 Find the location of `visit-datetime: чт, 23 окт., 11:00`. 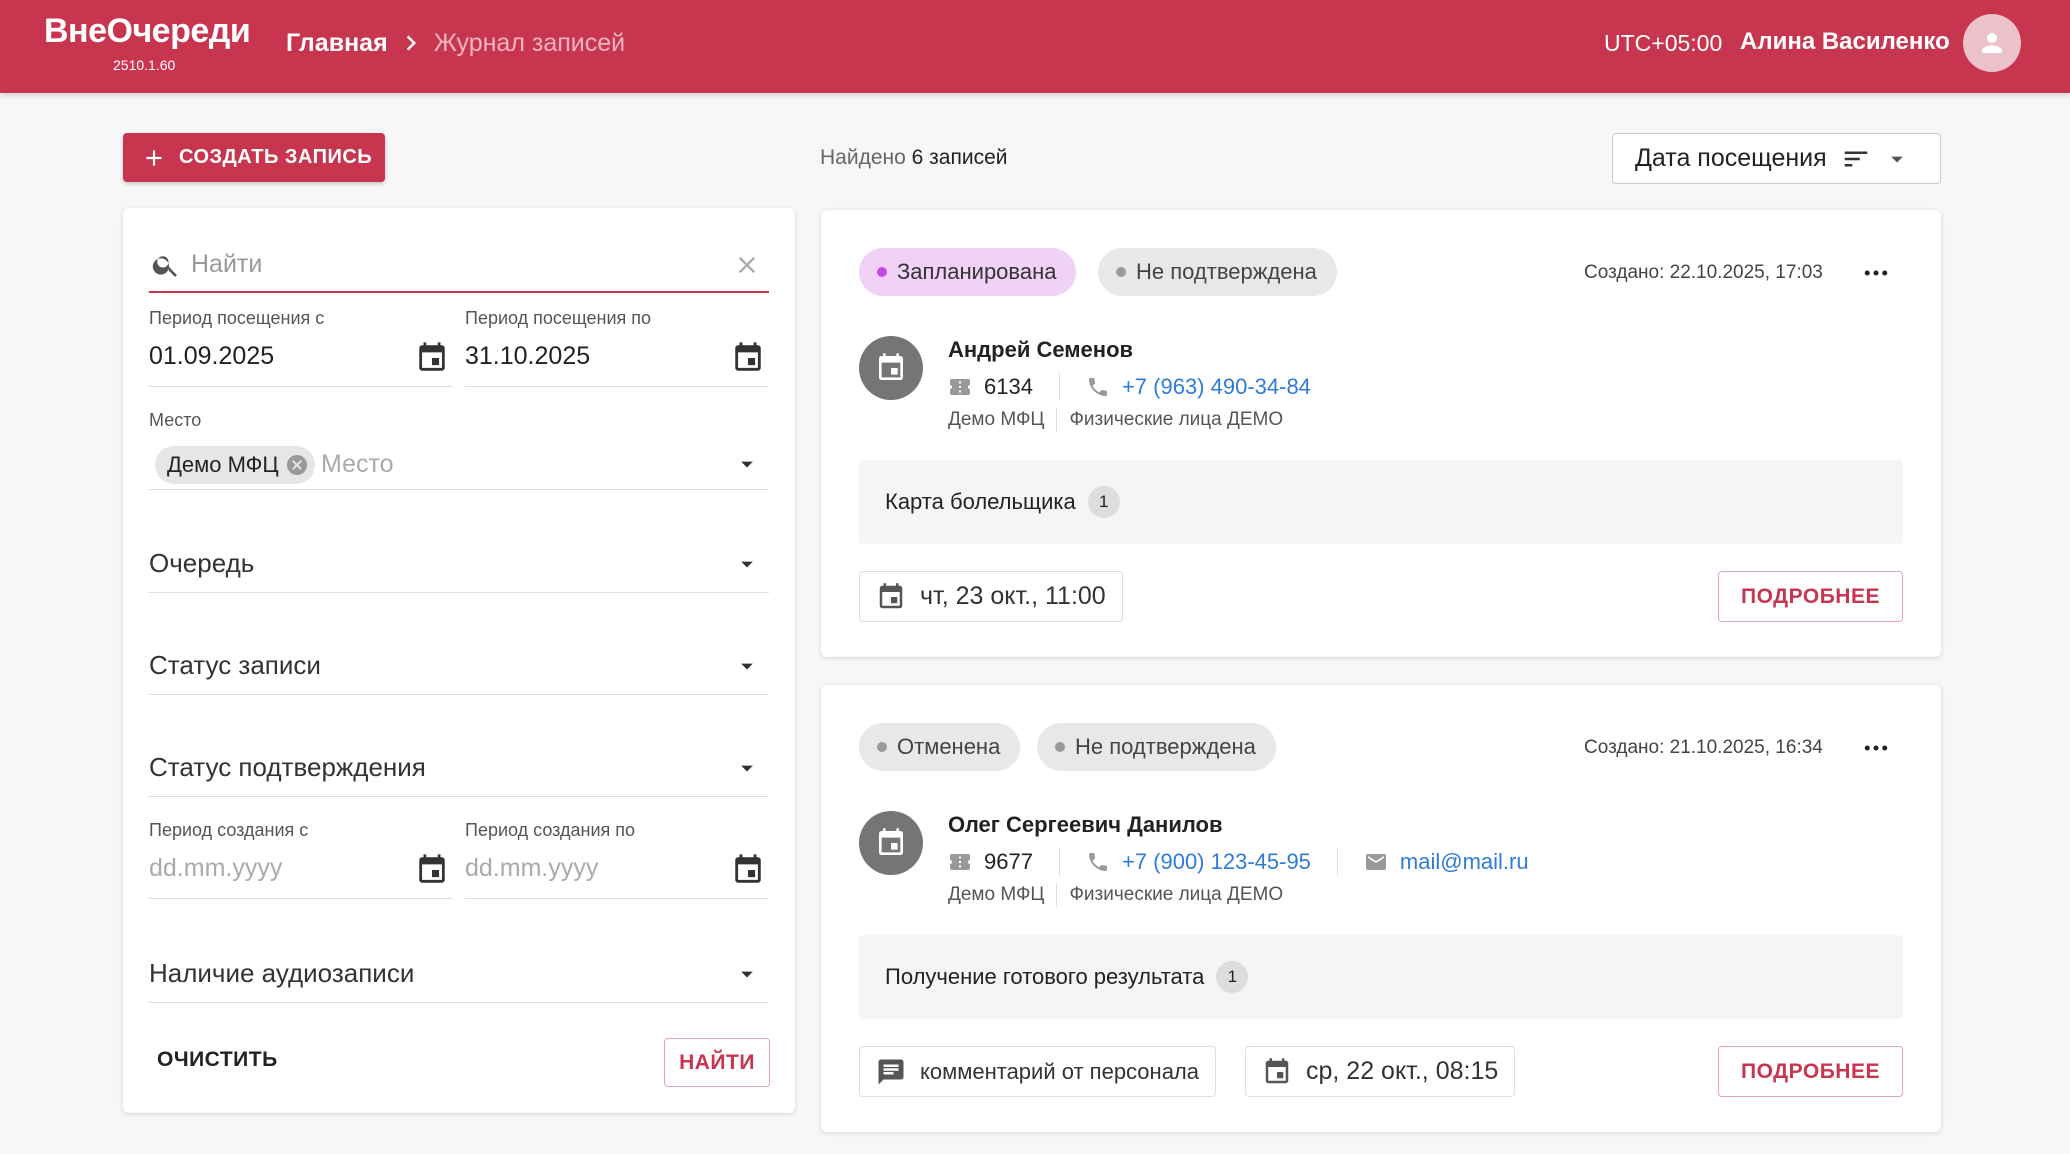

visit-datetime: чт, 23 окт., 11:00 is located at coordinates (991, 596).